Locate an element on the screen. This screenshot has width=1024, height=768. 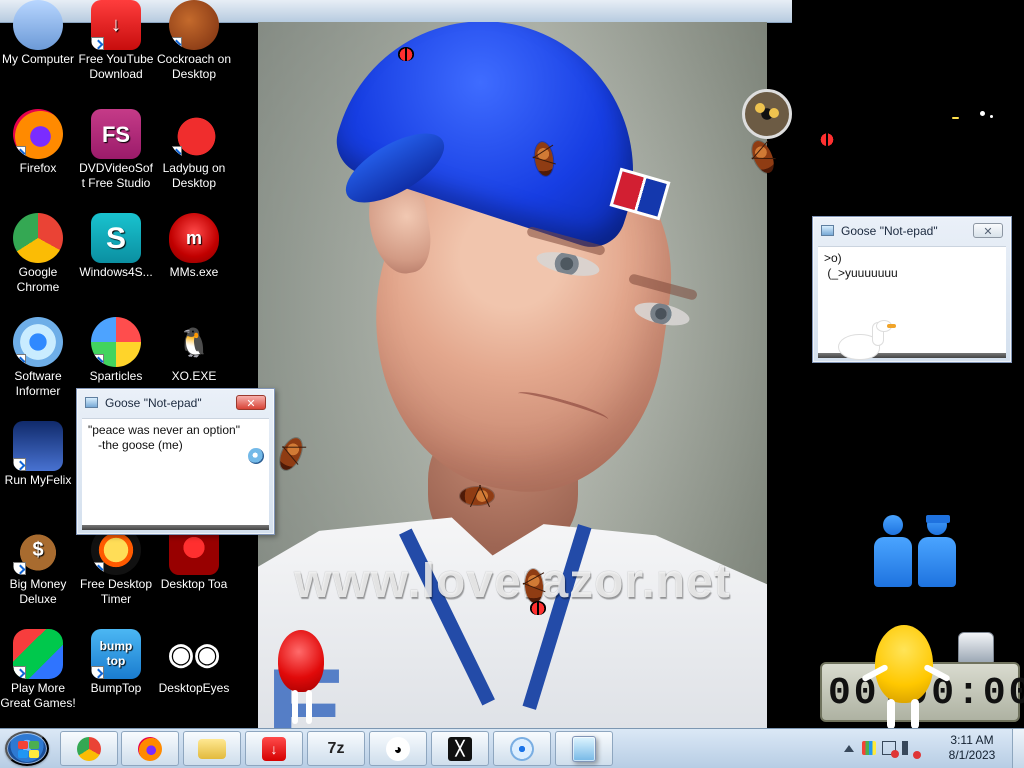
users-icon is located at coordinates (918, 551).